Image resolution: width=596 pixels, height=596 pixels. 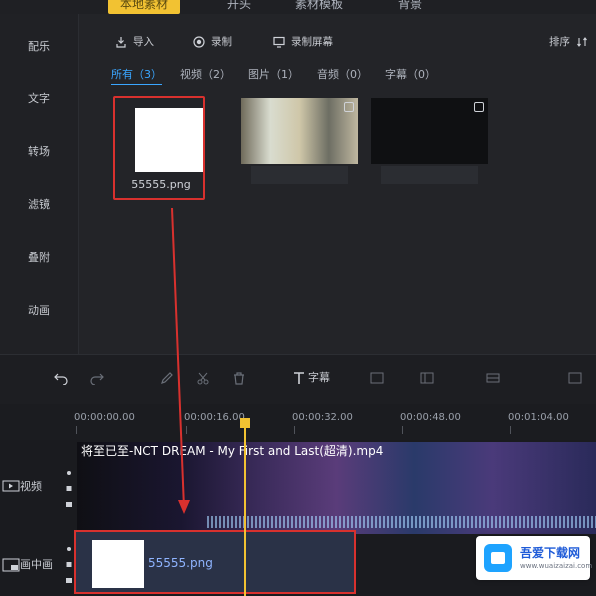 What do you see at coordinates (39, 257) in the screenshot?
I see `sidebar-item-overlay: 叠附` at bounding box center [39, 257].